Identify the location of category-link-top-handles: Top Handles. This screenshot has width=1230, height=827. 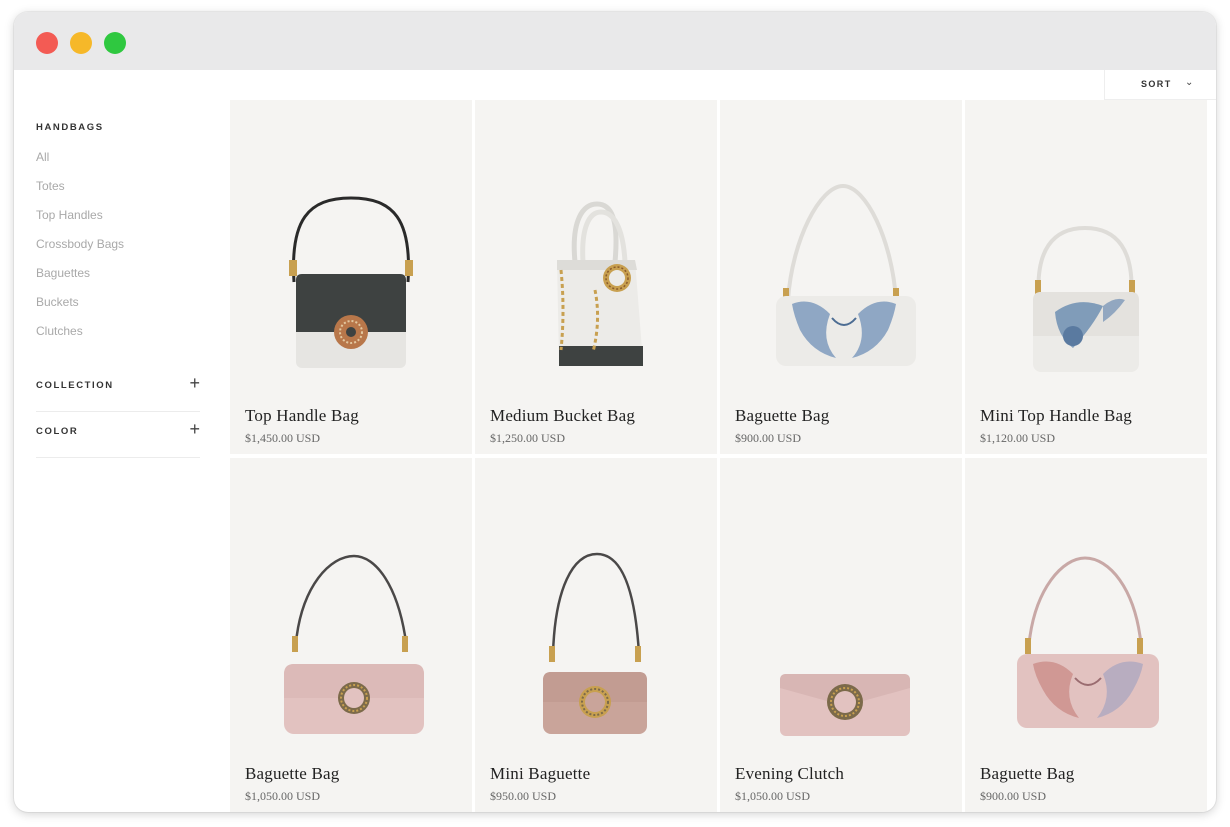
(69, 215).